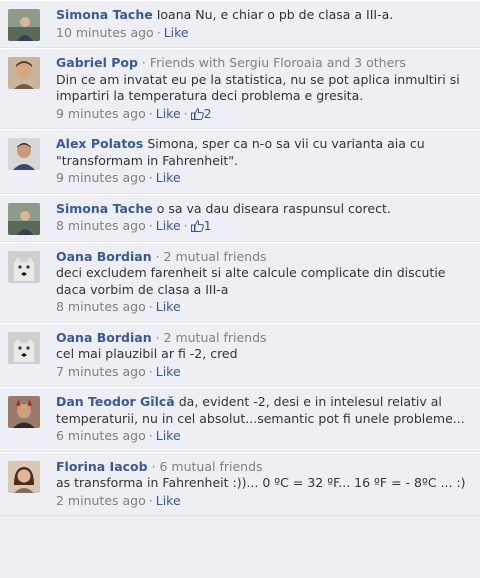 The width and height of the screenshot is (480, 578). Describe the element at coordinates (97, 62) in the screenshot. I see `comment-author: Gabriel Pop` at that location.